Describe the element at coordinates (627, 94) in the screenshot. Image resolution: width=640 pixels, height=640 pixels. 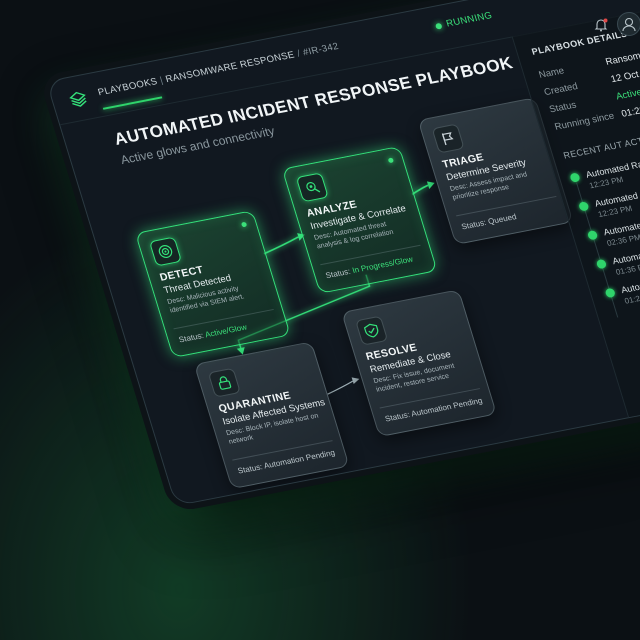
I see `status-value: Active` at that location.